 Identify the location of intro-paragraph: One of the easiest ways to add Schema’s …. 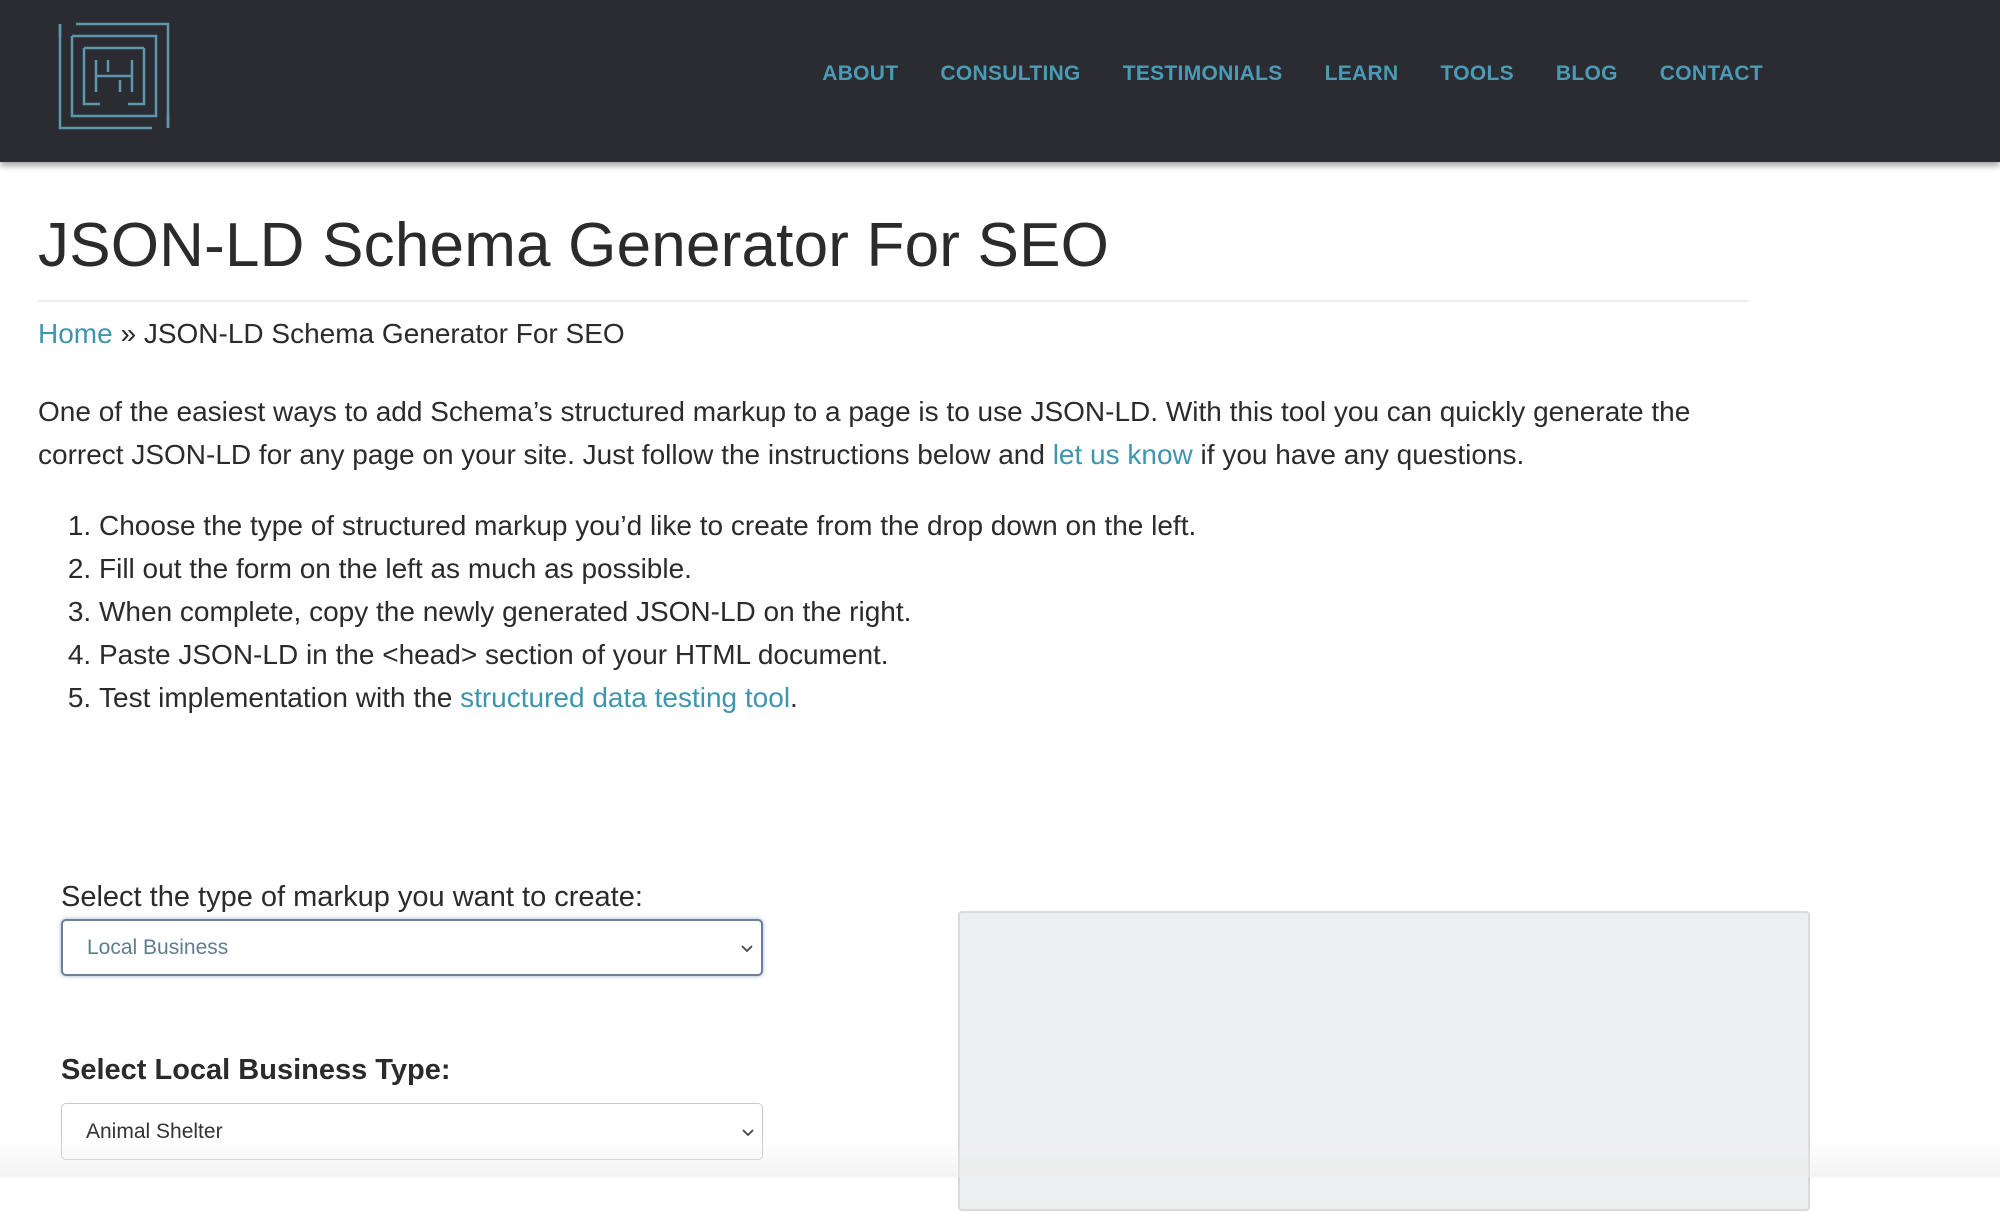
(898, 433).